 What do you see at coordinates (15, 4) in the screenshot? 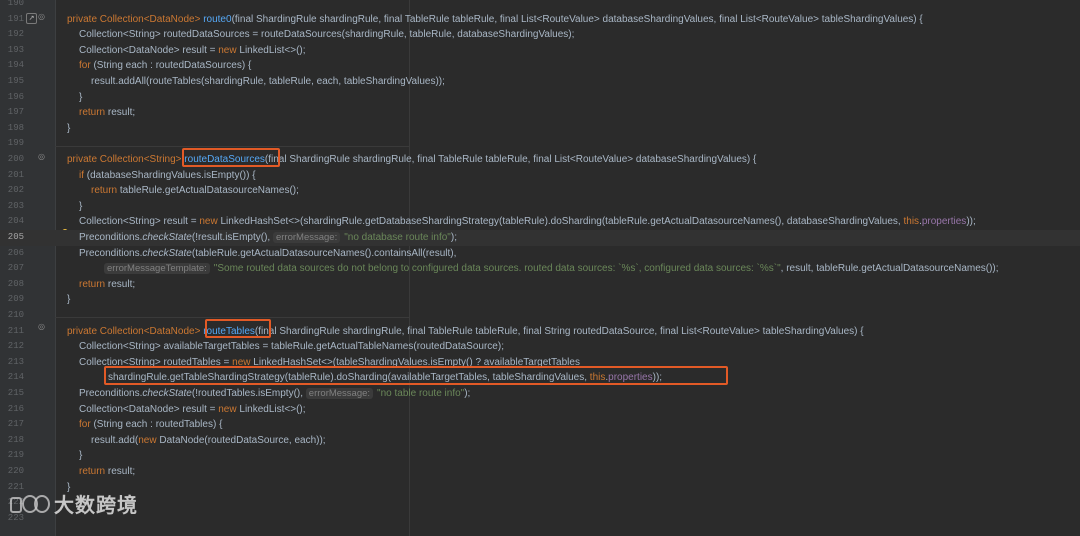
I see `line-number: 190` at bounding box center [15, 4].